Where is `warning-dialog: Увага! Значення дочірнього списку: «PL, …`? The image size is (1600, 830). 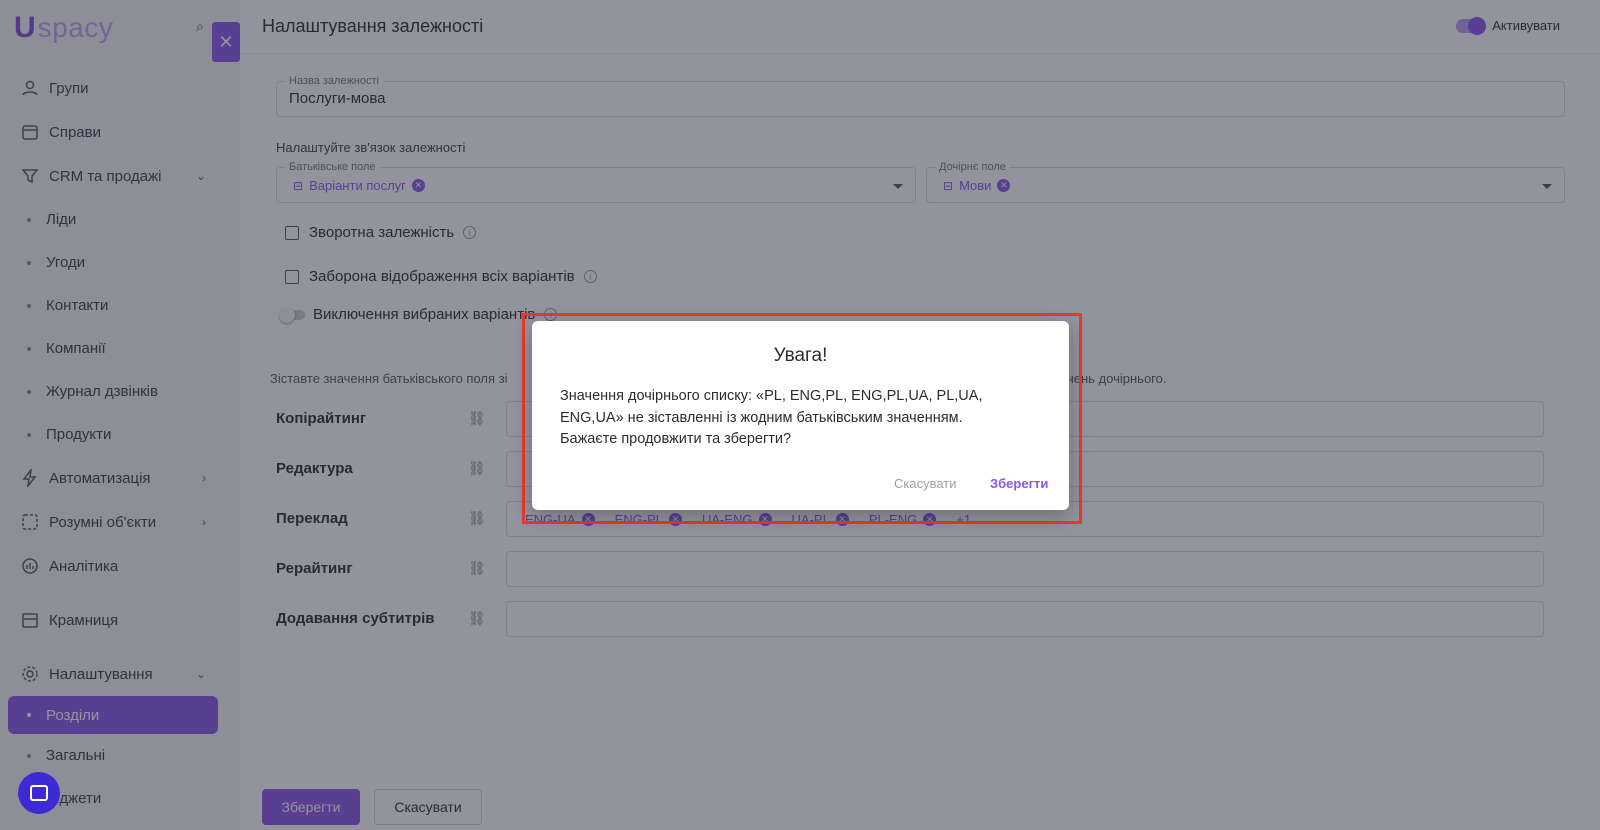 warning-dialog: Увага! Значення дочірнього списку: «PL, … is located at coordinates (800, 415).